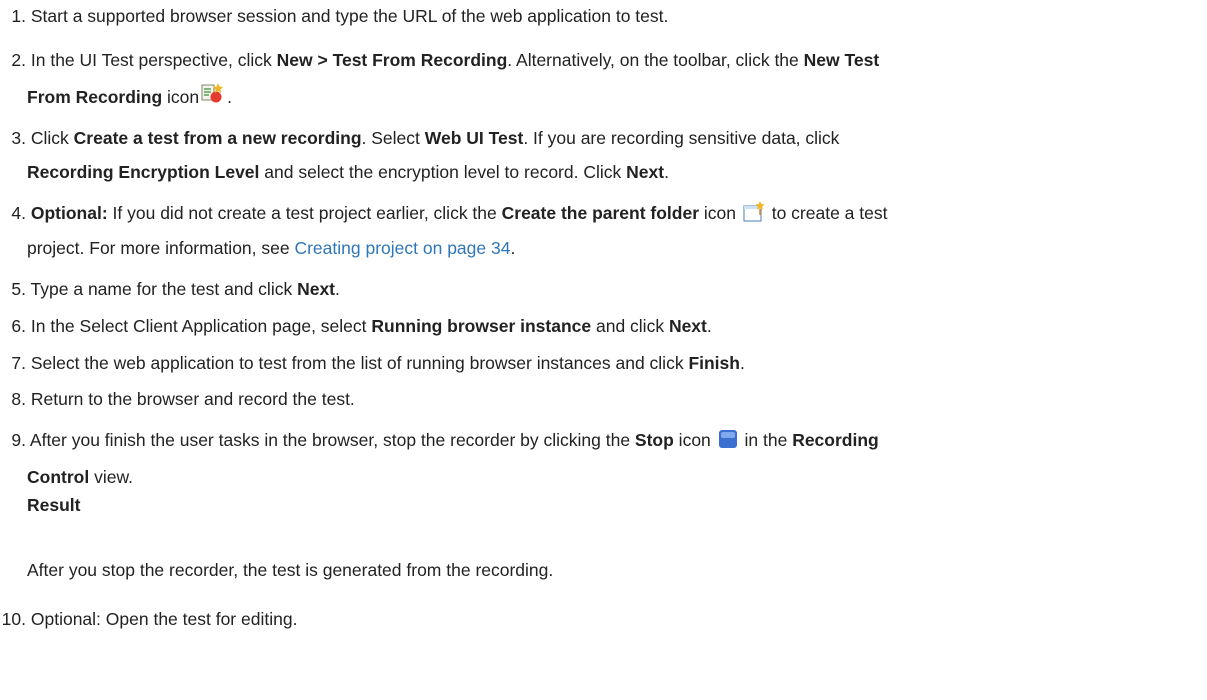 Image resolution: width=1207 pixels, height=700 pixels. What do you see at coordinates (728, 439) in the screenshot?
I see `stop-icon` at bounding box center [728, 439].